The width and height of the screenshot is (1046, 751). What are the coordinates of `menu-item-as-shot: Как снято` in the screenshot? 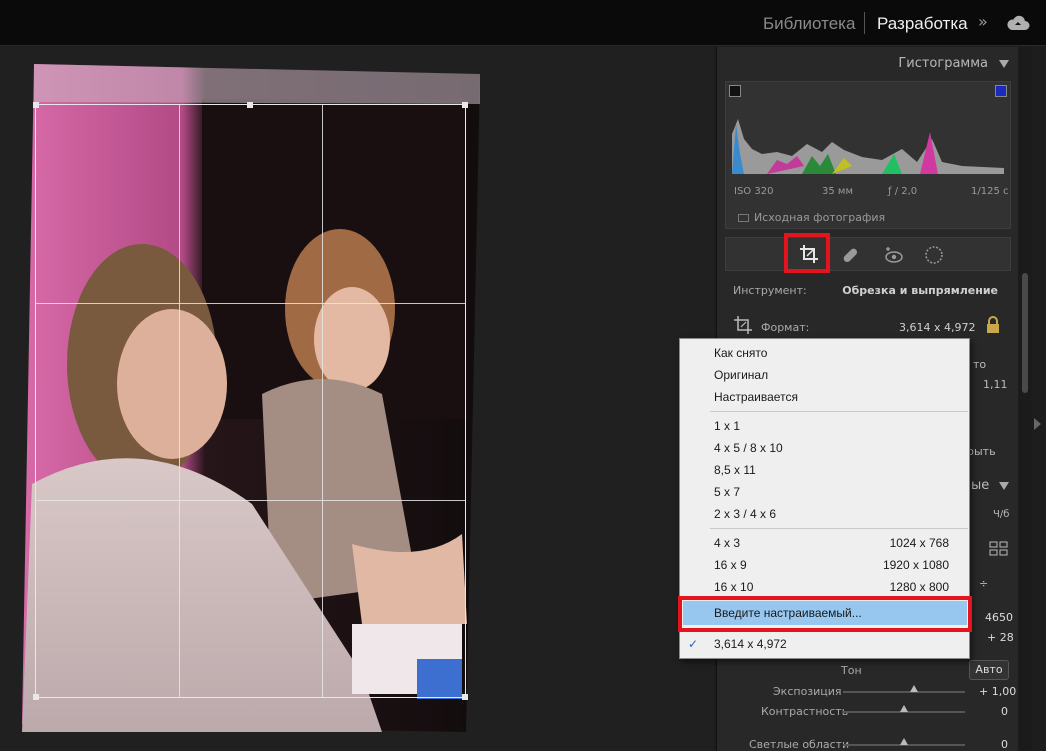 It's located at (740, 353).